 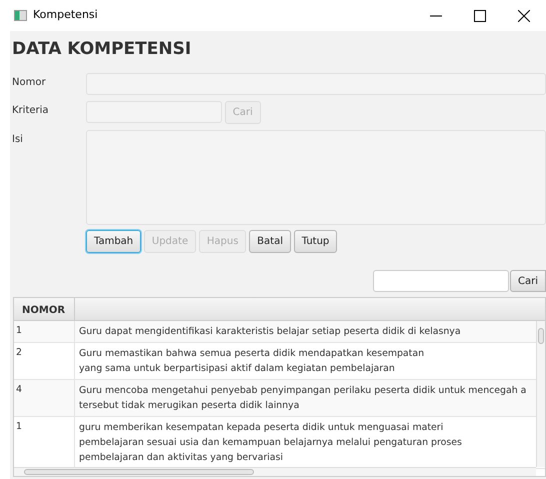 I want to click on table-cell-text: Guru mencoba mengetahui penyebab penyimpangan perilaku peserta didik untuk mencegah a tersebut tidak merugikan peserta didik lainnya, so click(x=303, y=398).